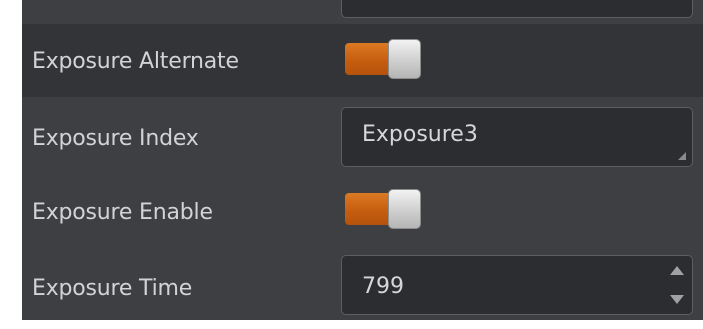 This screenshot has height=329, width=703. What do you see at coordinates (383, 209) in the screenshot?
I see `exposure-enable-toggle` at bounding box center [383, 209].